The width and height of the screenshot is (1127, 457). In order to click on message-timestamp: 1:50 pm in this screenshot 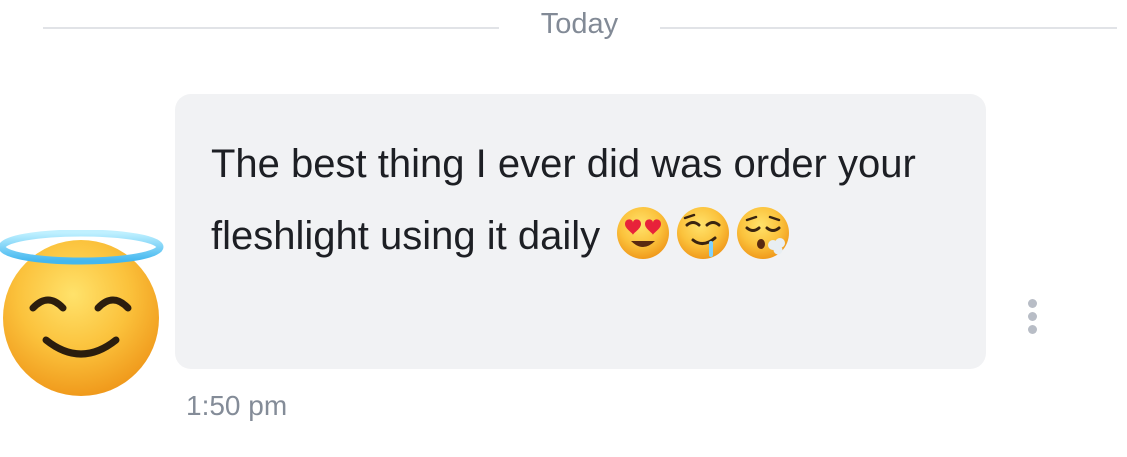, I will do `click(237, 405)`.